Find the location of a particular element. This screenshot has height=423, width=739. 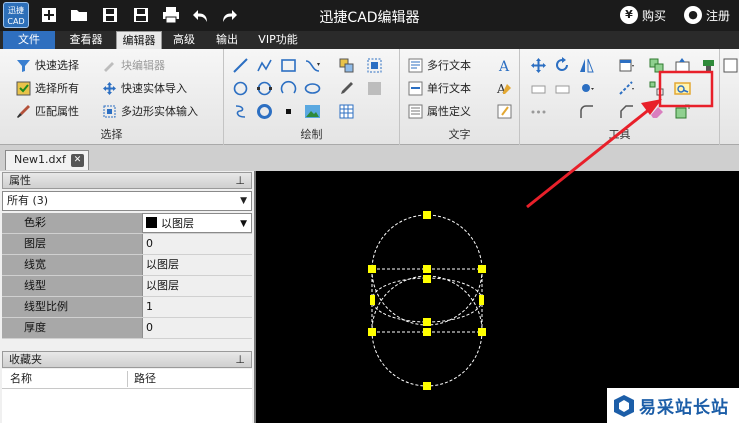

tab-file: 文件 is located at coordinates (29, 40).